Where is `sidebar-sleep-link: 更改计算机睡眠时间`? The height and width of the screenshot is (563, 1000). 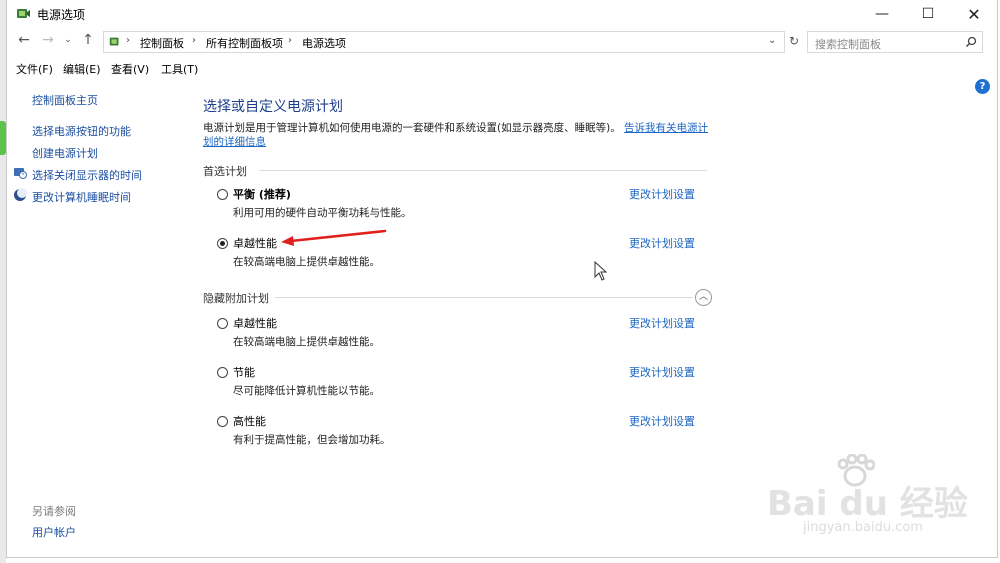
sidebar-sleep-link: 更改计算机睡眠时间 is located at coordinates (81, 197).